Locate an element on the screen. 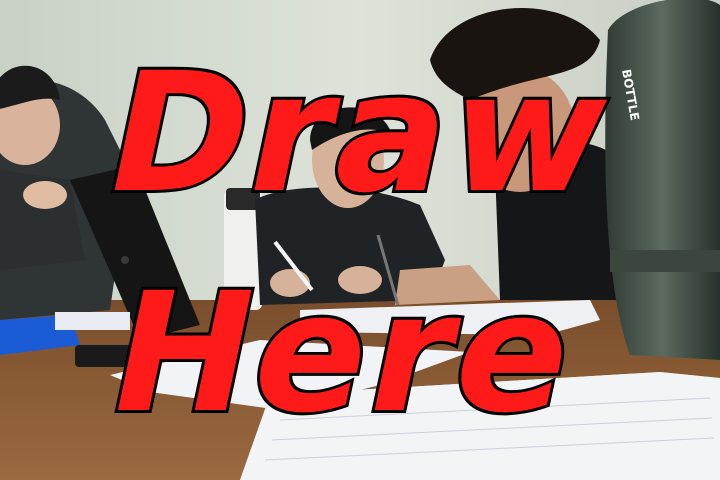  phone is located at coordinates (115, 356).